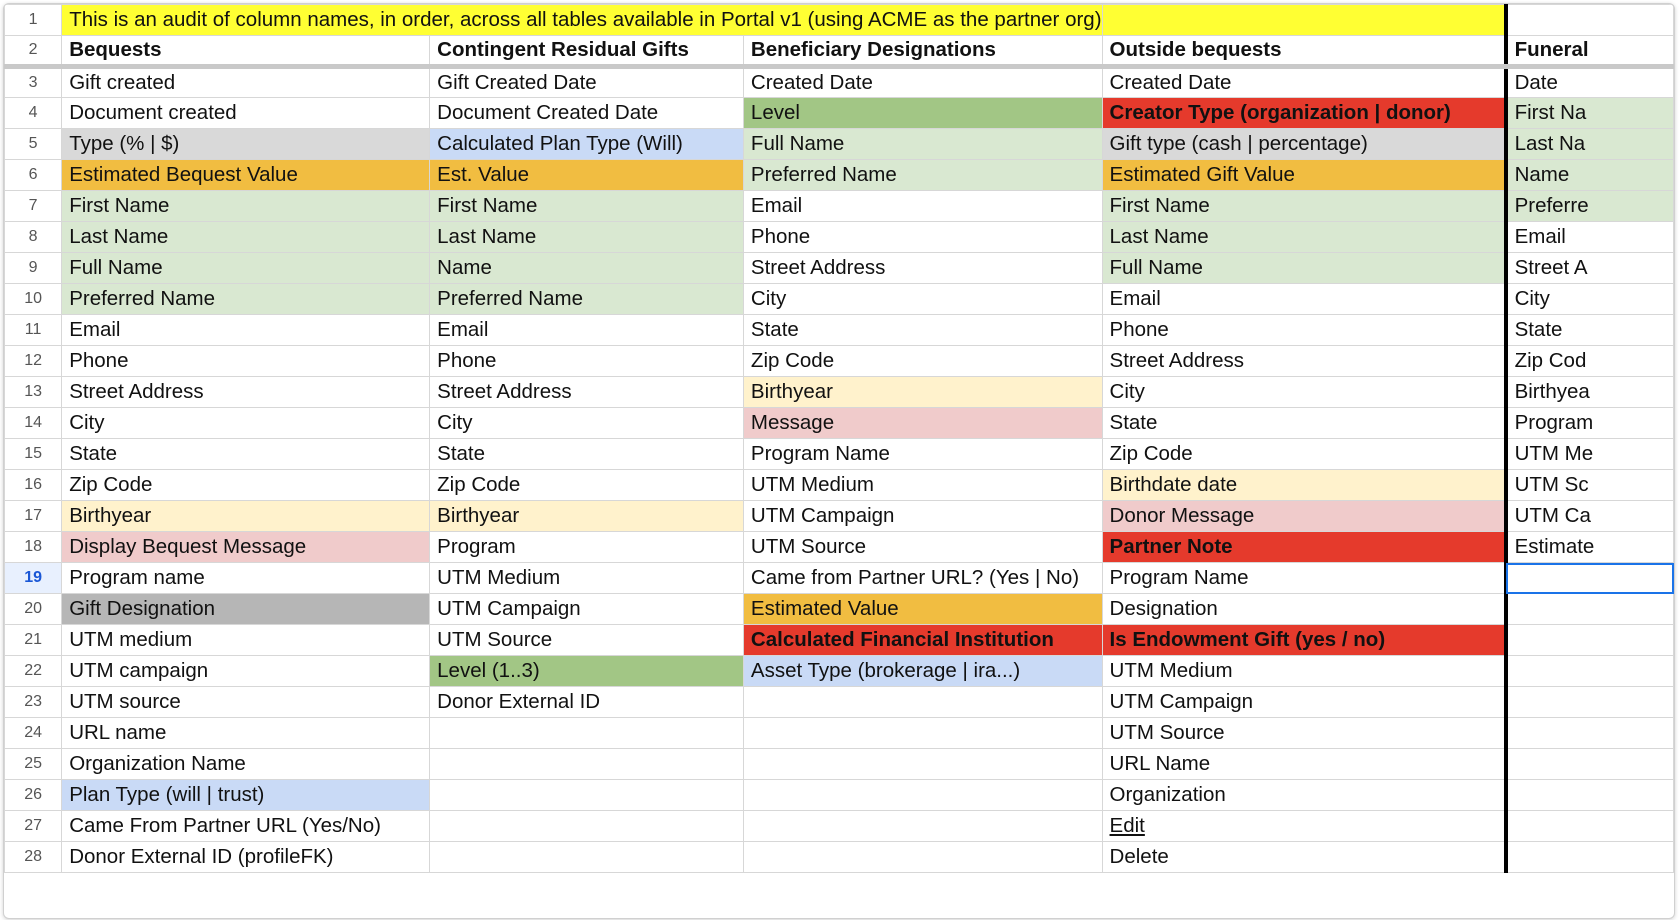  What do you see at coordinates (922, 82) in the screenshot?
I see `sheet-cell: Created Date` at bounding box center [922, 82].